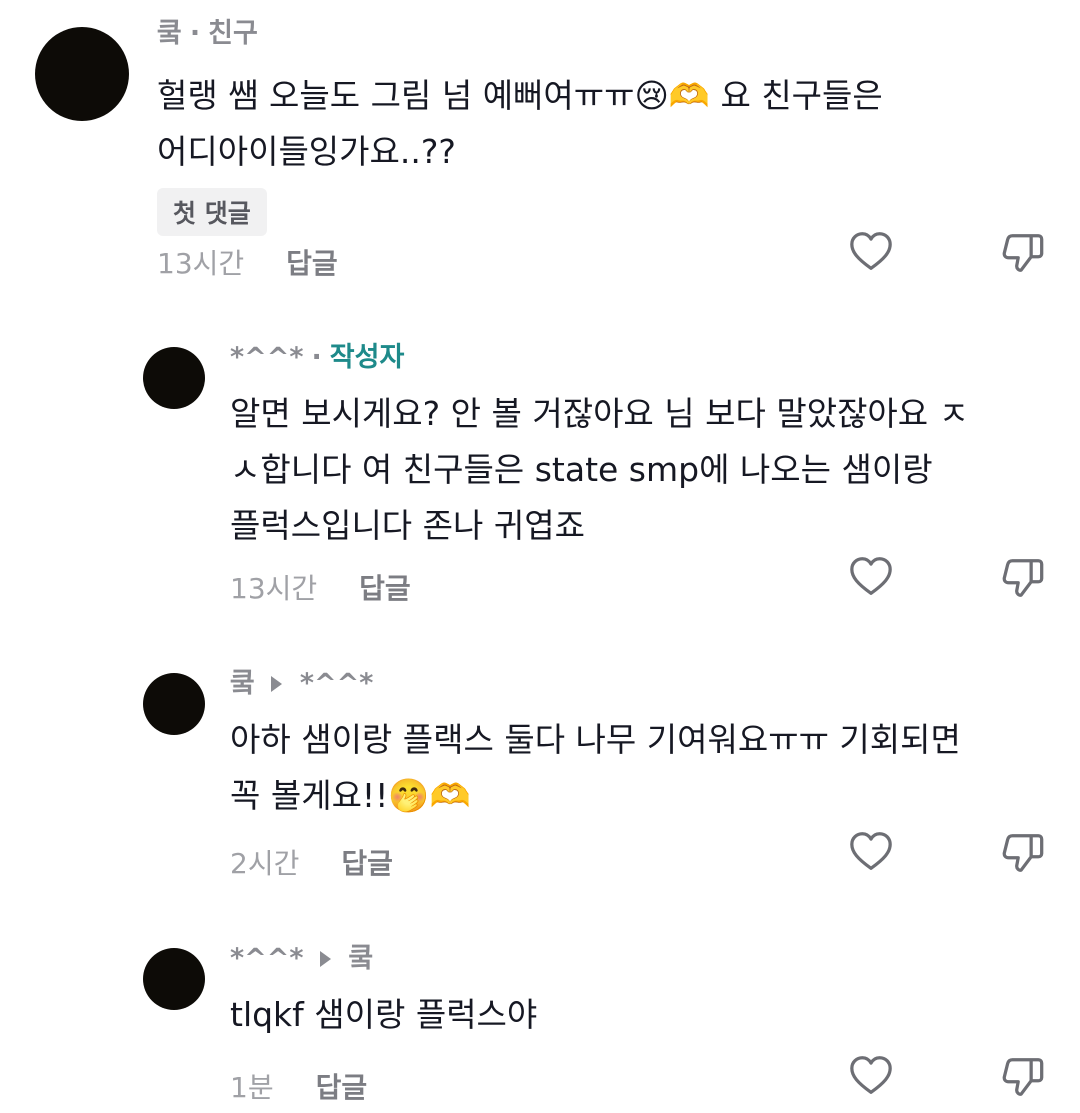 The width and height of the screenshot is (1080, 1113). What do you see at coordinates (645, 684) in the screenshot?
I see `comment-meta: 쿸 *^^*` at bounding box center [645, 684].